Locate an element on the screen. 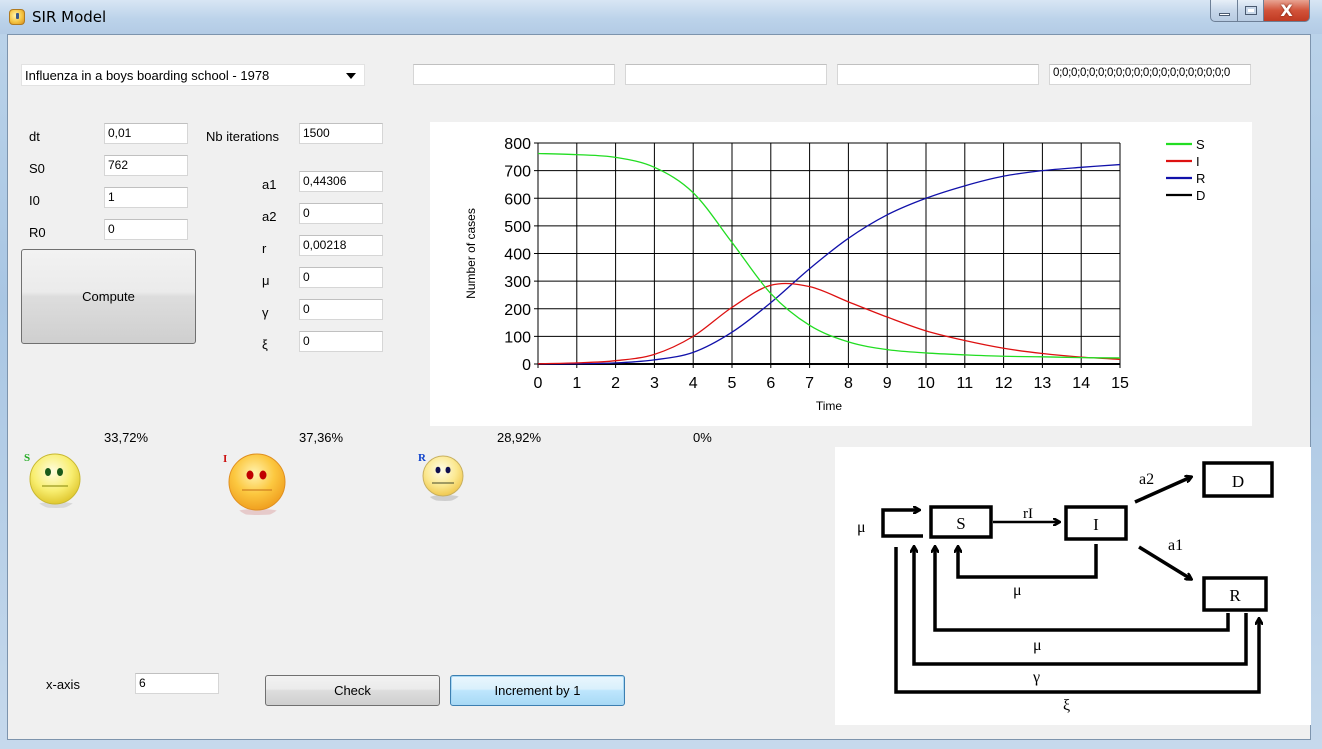 This screenshot has width=1322, height=749. check-button-label: Check is located at coordinates (352, 690).